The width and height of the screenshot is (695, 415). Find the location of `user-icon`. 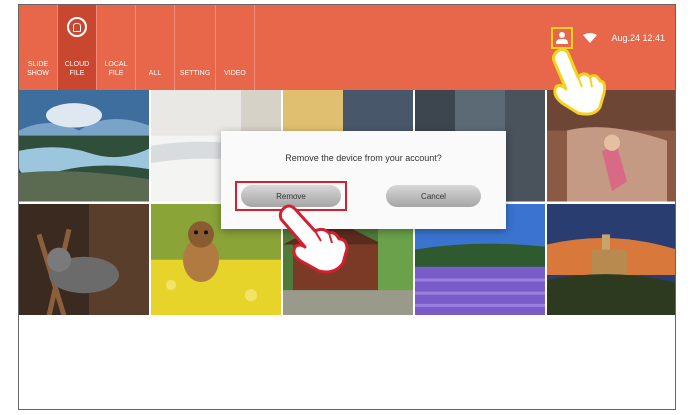

user-icon is located at coordinates (562, 38).